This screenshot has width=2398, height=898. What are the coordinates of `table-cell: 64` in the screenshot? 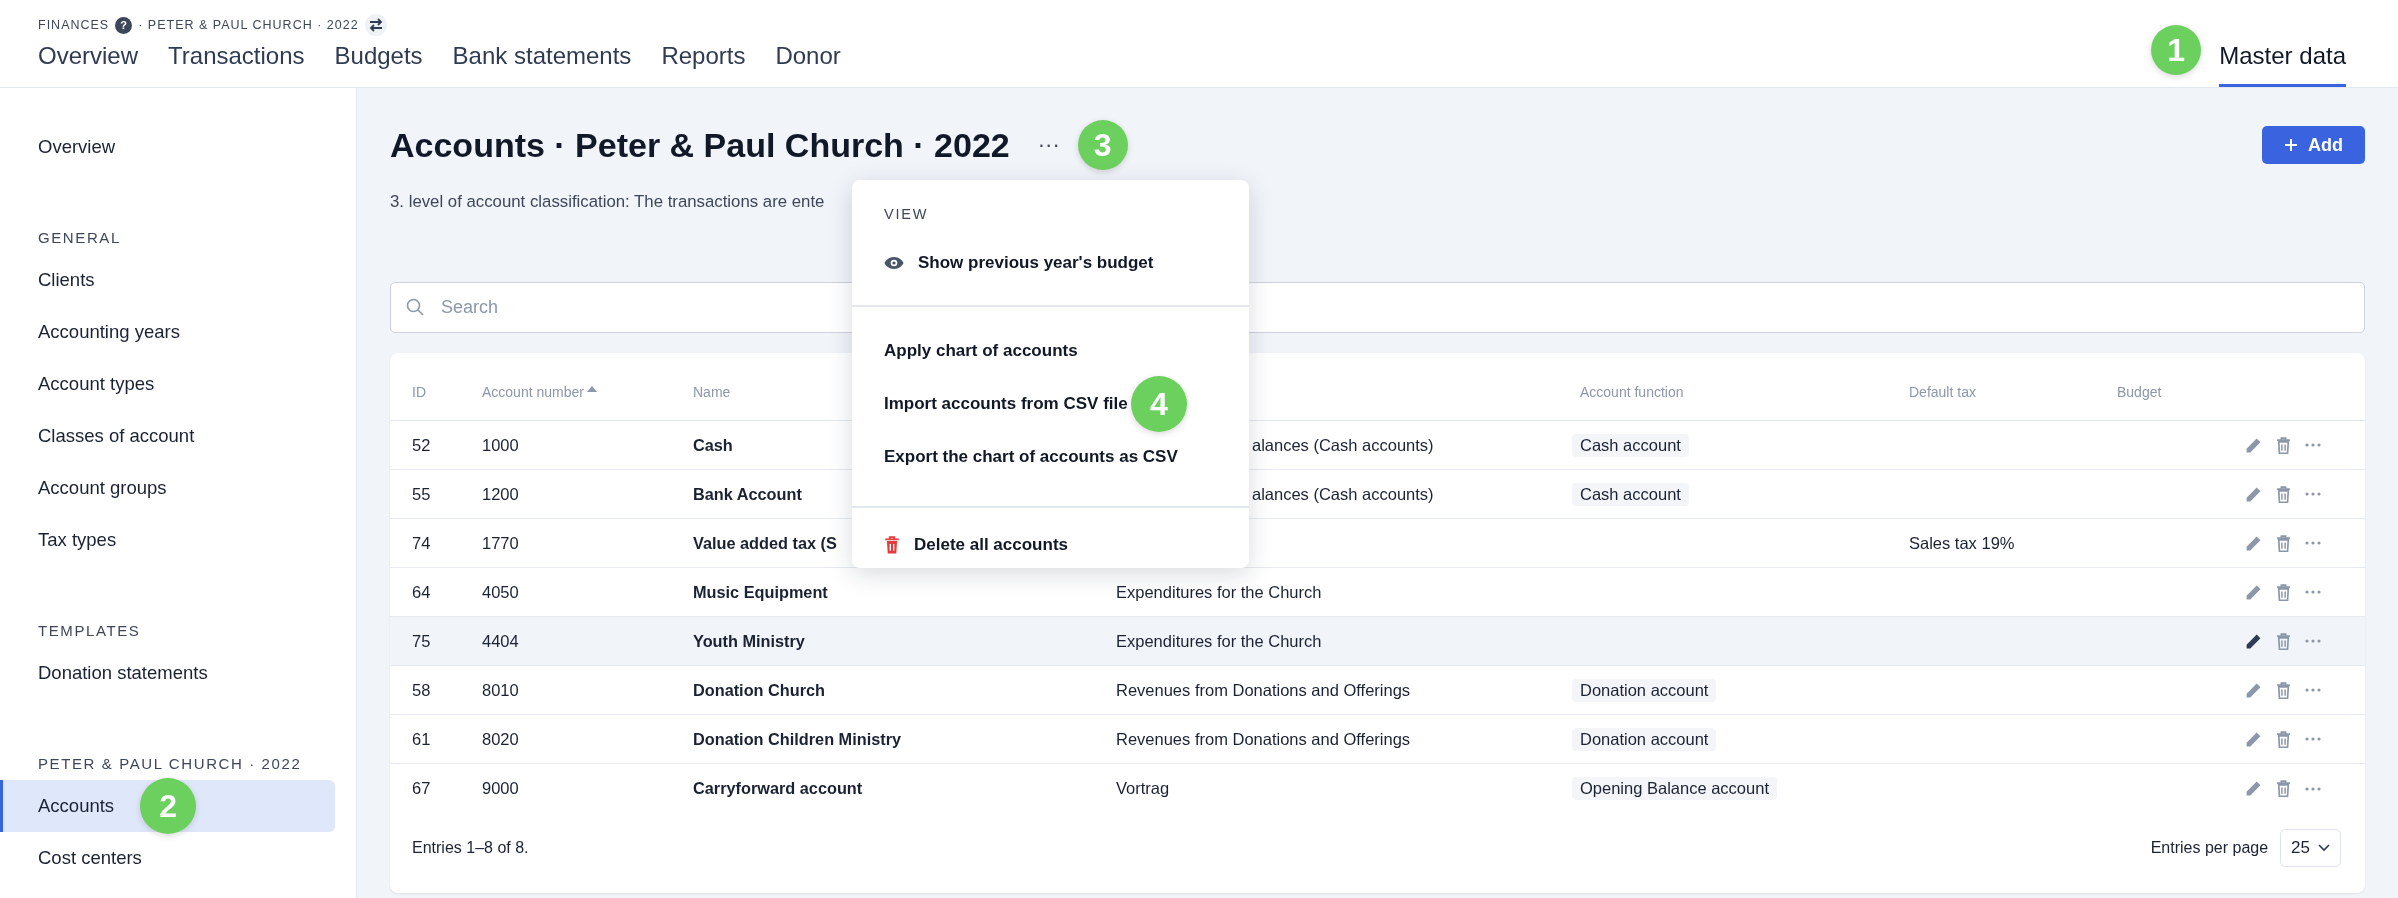 It's located at (421, 592).